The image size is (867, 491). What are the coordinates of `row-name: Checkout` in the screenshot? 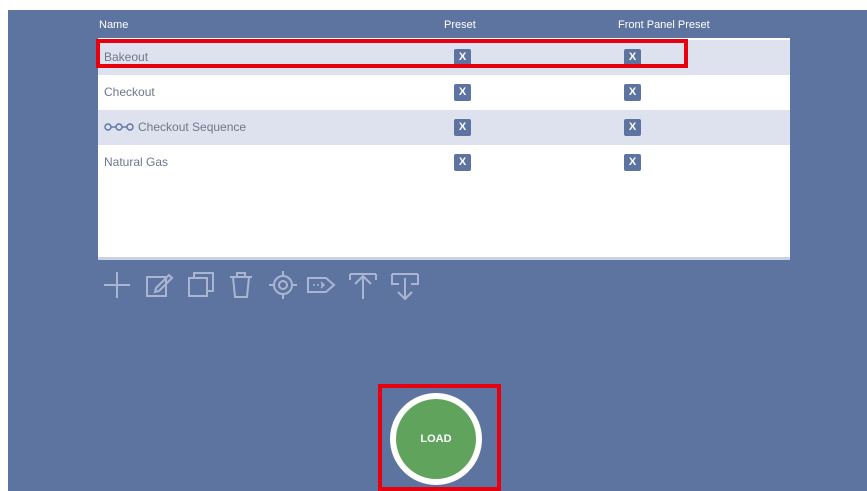 It's located at (129, 92).